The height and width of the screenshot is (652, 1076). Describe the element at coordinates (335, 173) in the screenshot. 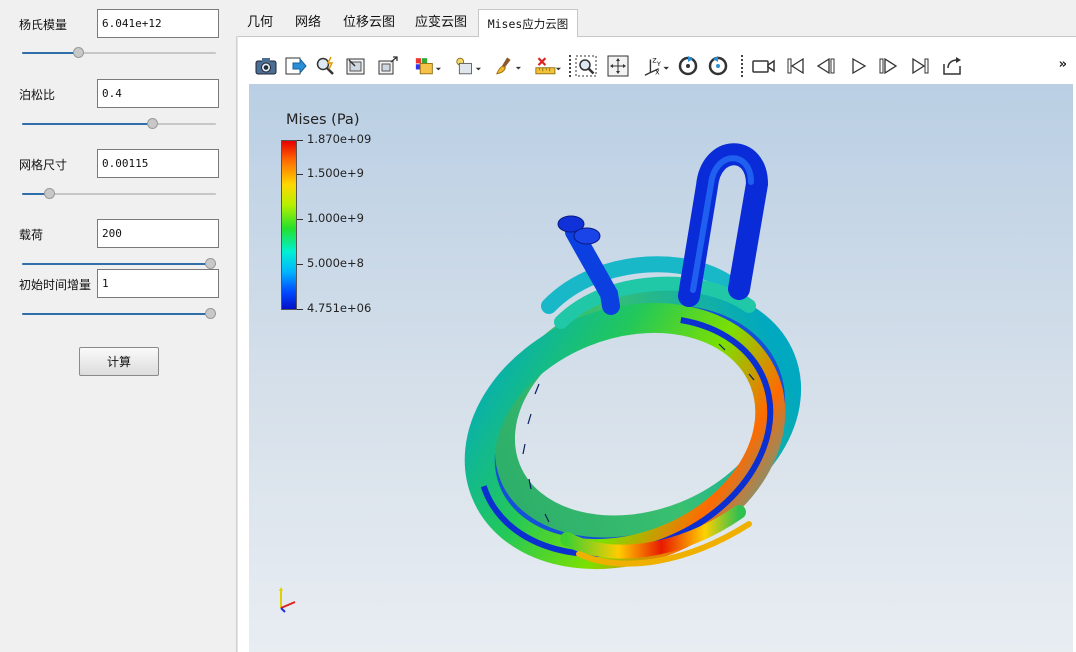

I see `legend-label: 1.500e+9` at that location.